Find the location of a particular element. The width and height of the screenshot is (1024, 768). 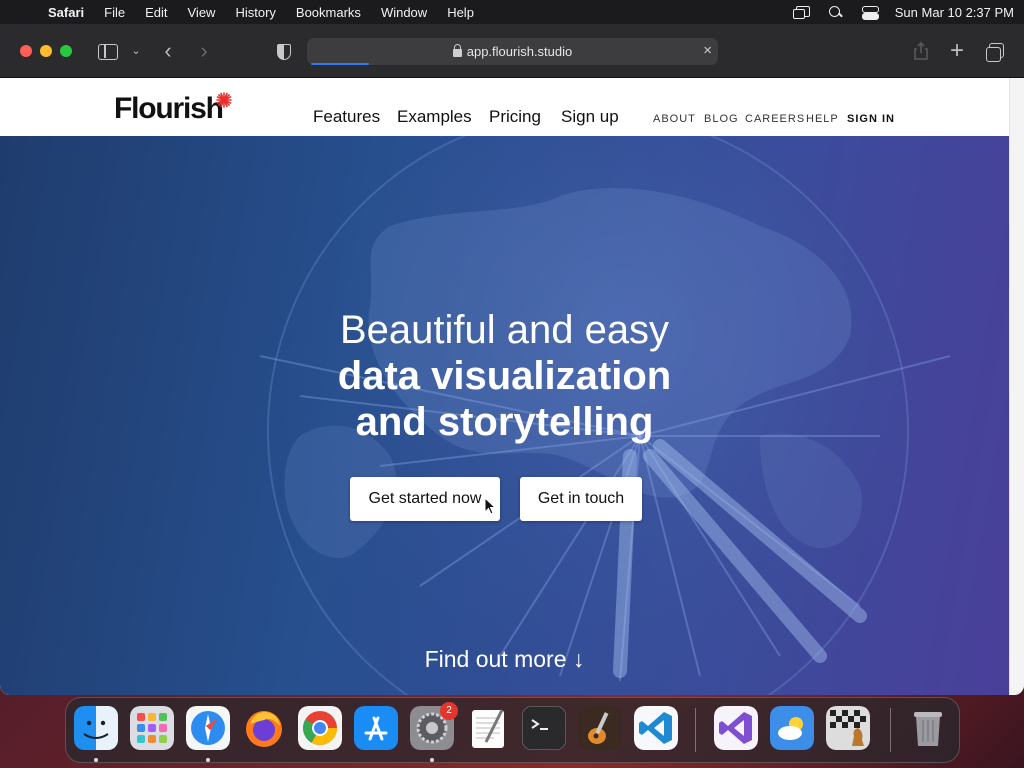

flourish-logo: Flourish is located at coordinates (169, 109).